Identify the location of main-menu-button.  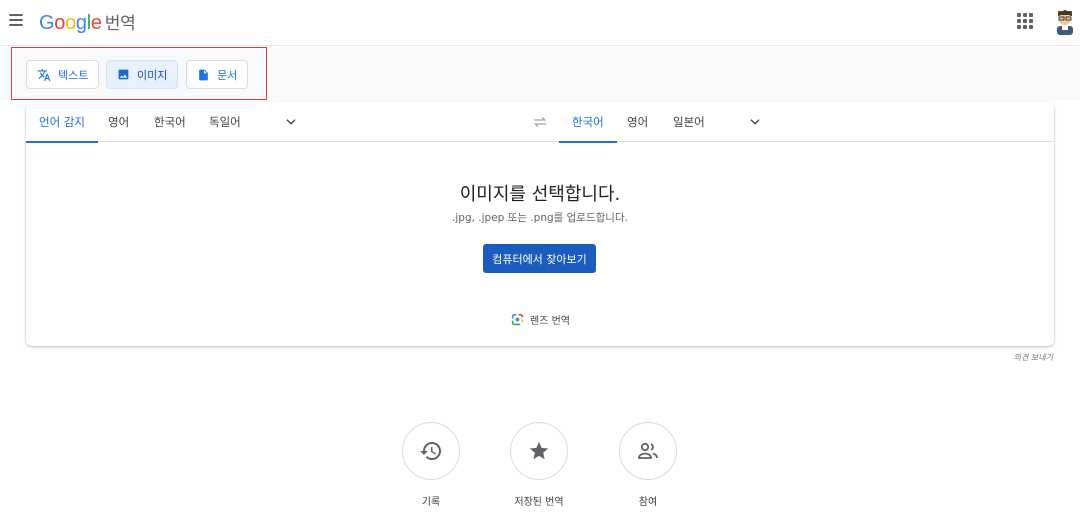
(17, 20).